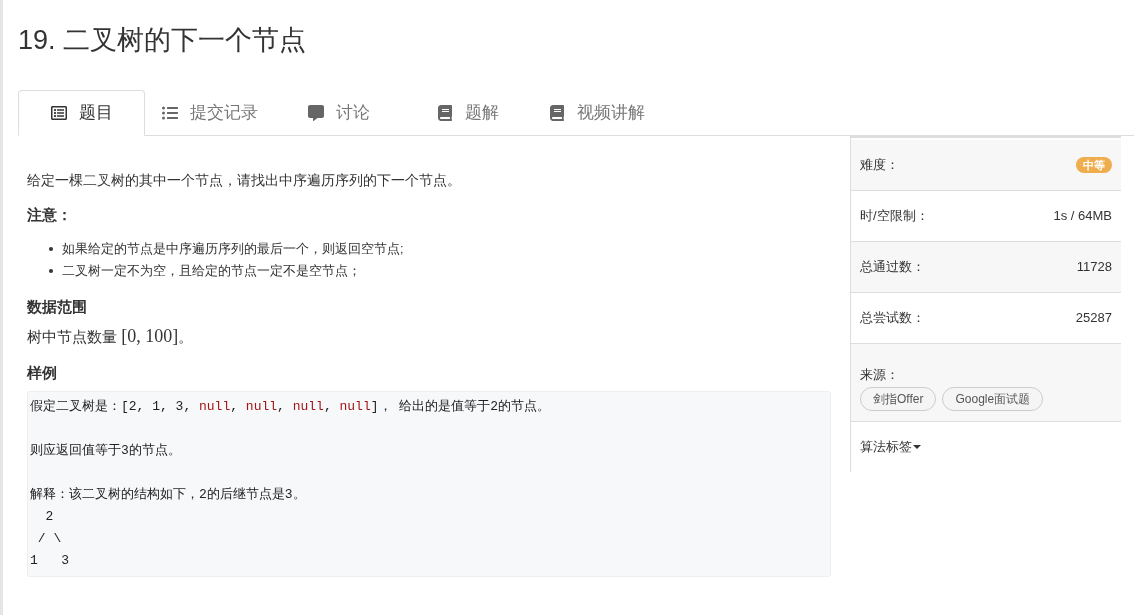 The width and height of the screenshot is (1134, 615). What do you see at coordinates (58, 113) in the screenshot?
I see `document-icon` at bounding box center [58, 113].